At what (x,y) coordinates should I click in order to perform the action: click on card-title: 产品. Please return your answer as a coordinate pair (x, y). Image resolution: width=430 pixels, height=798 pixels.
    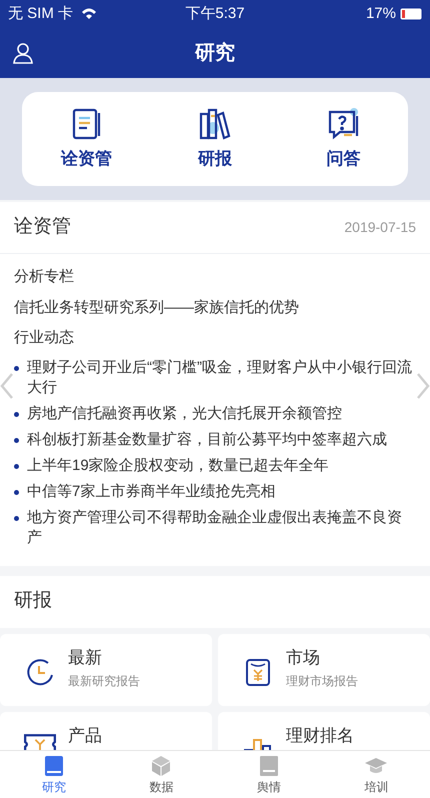
    Looking at the image, I should click on (85, 736).